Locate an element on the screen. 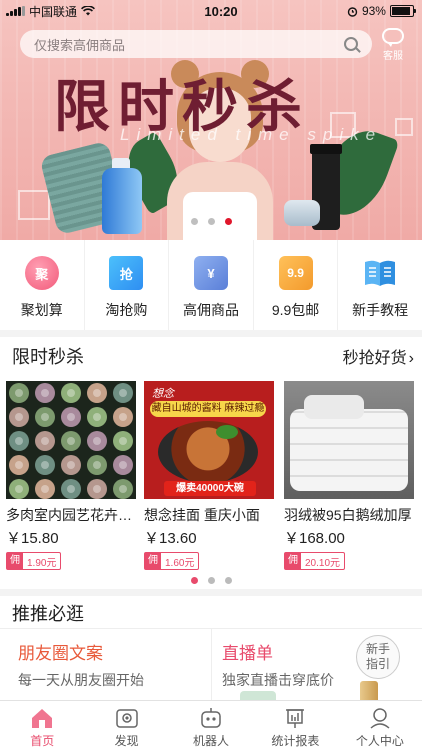 The image size is (422, 751). battery-percent: 93% is located at coordinates (373, 11).